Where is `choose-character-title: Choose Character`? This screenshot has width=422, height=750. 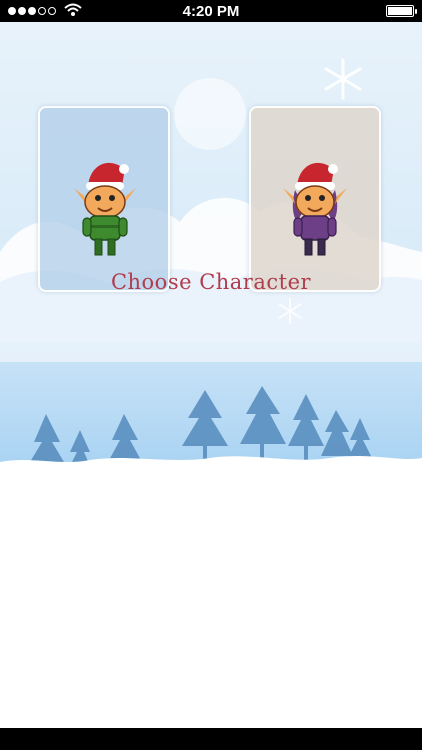 choose-character-title: Choose Character is located at coordinates (211, 282).